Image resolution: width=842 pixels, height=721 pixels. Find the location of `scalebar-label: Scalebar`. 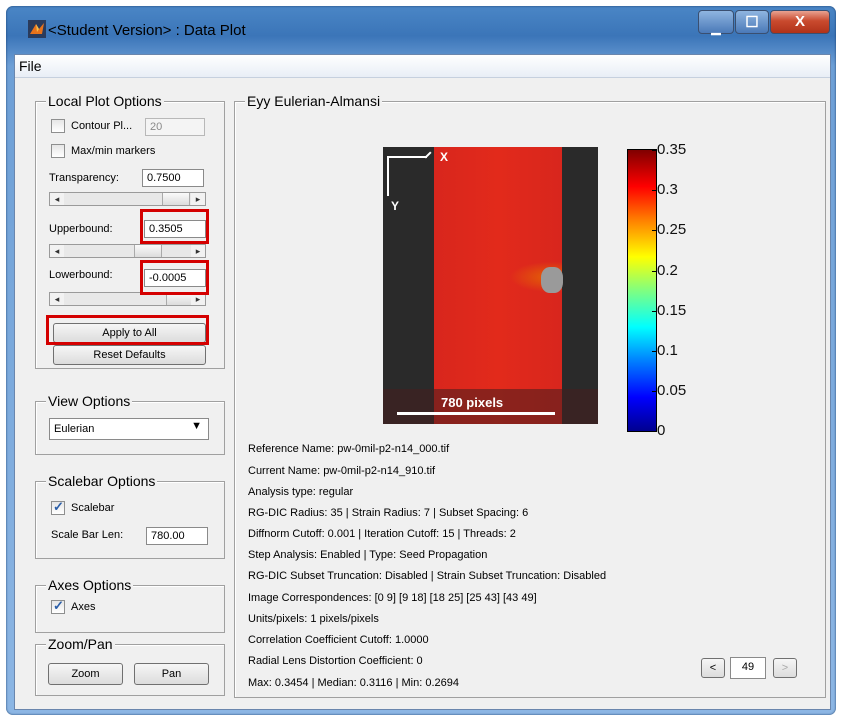

scalebar-label: Scalebar is located at coordinates (93, 508).